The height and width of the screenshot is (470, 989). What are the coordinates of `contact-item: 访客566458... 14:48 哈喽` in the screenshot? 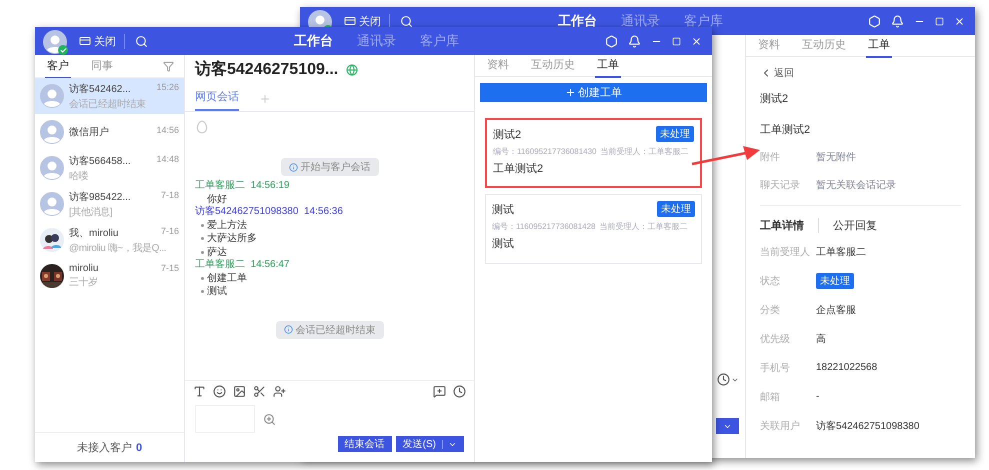 It's located at (109, 168).